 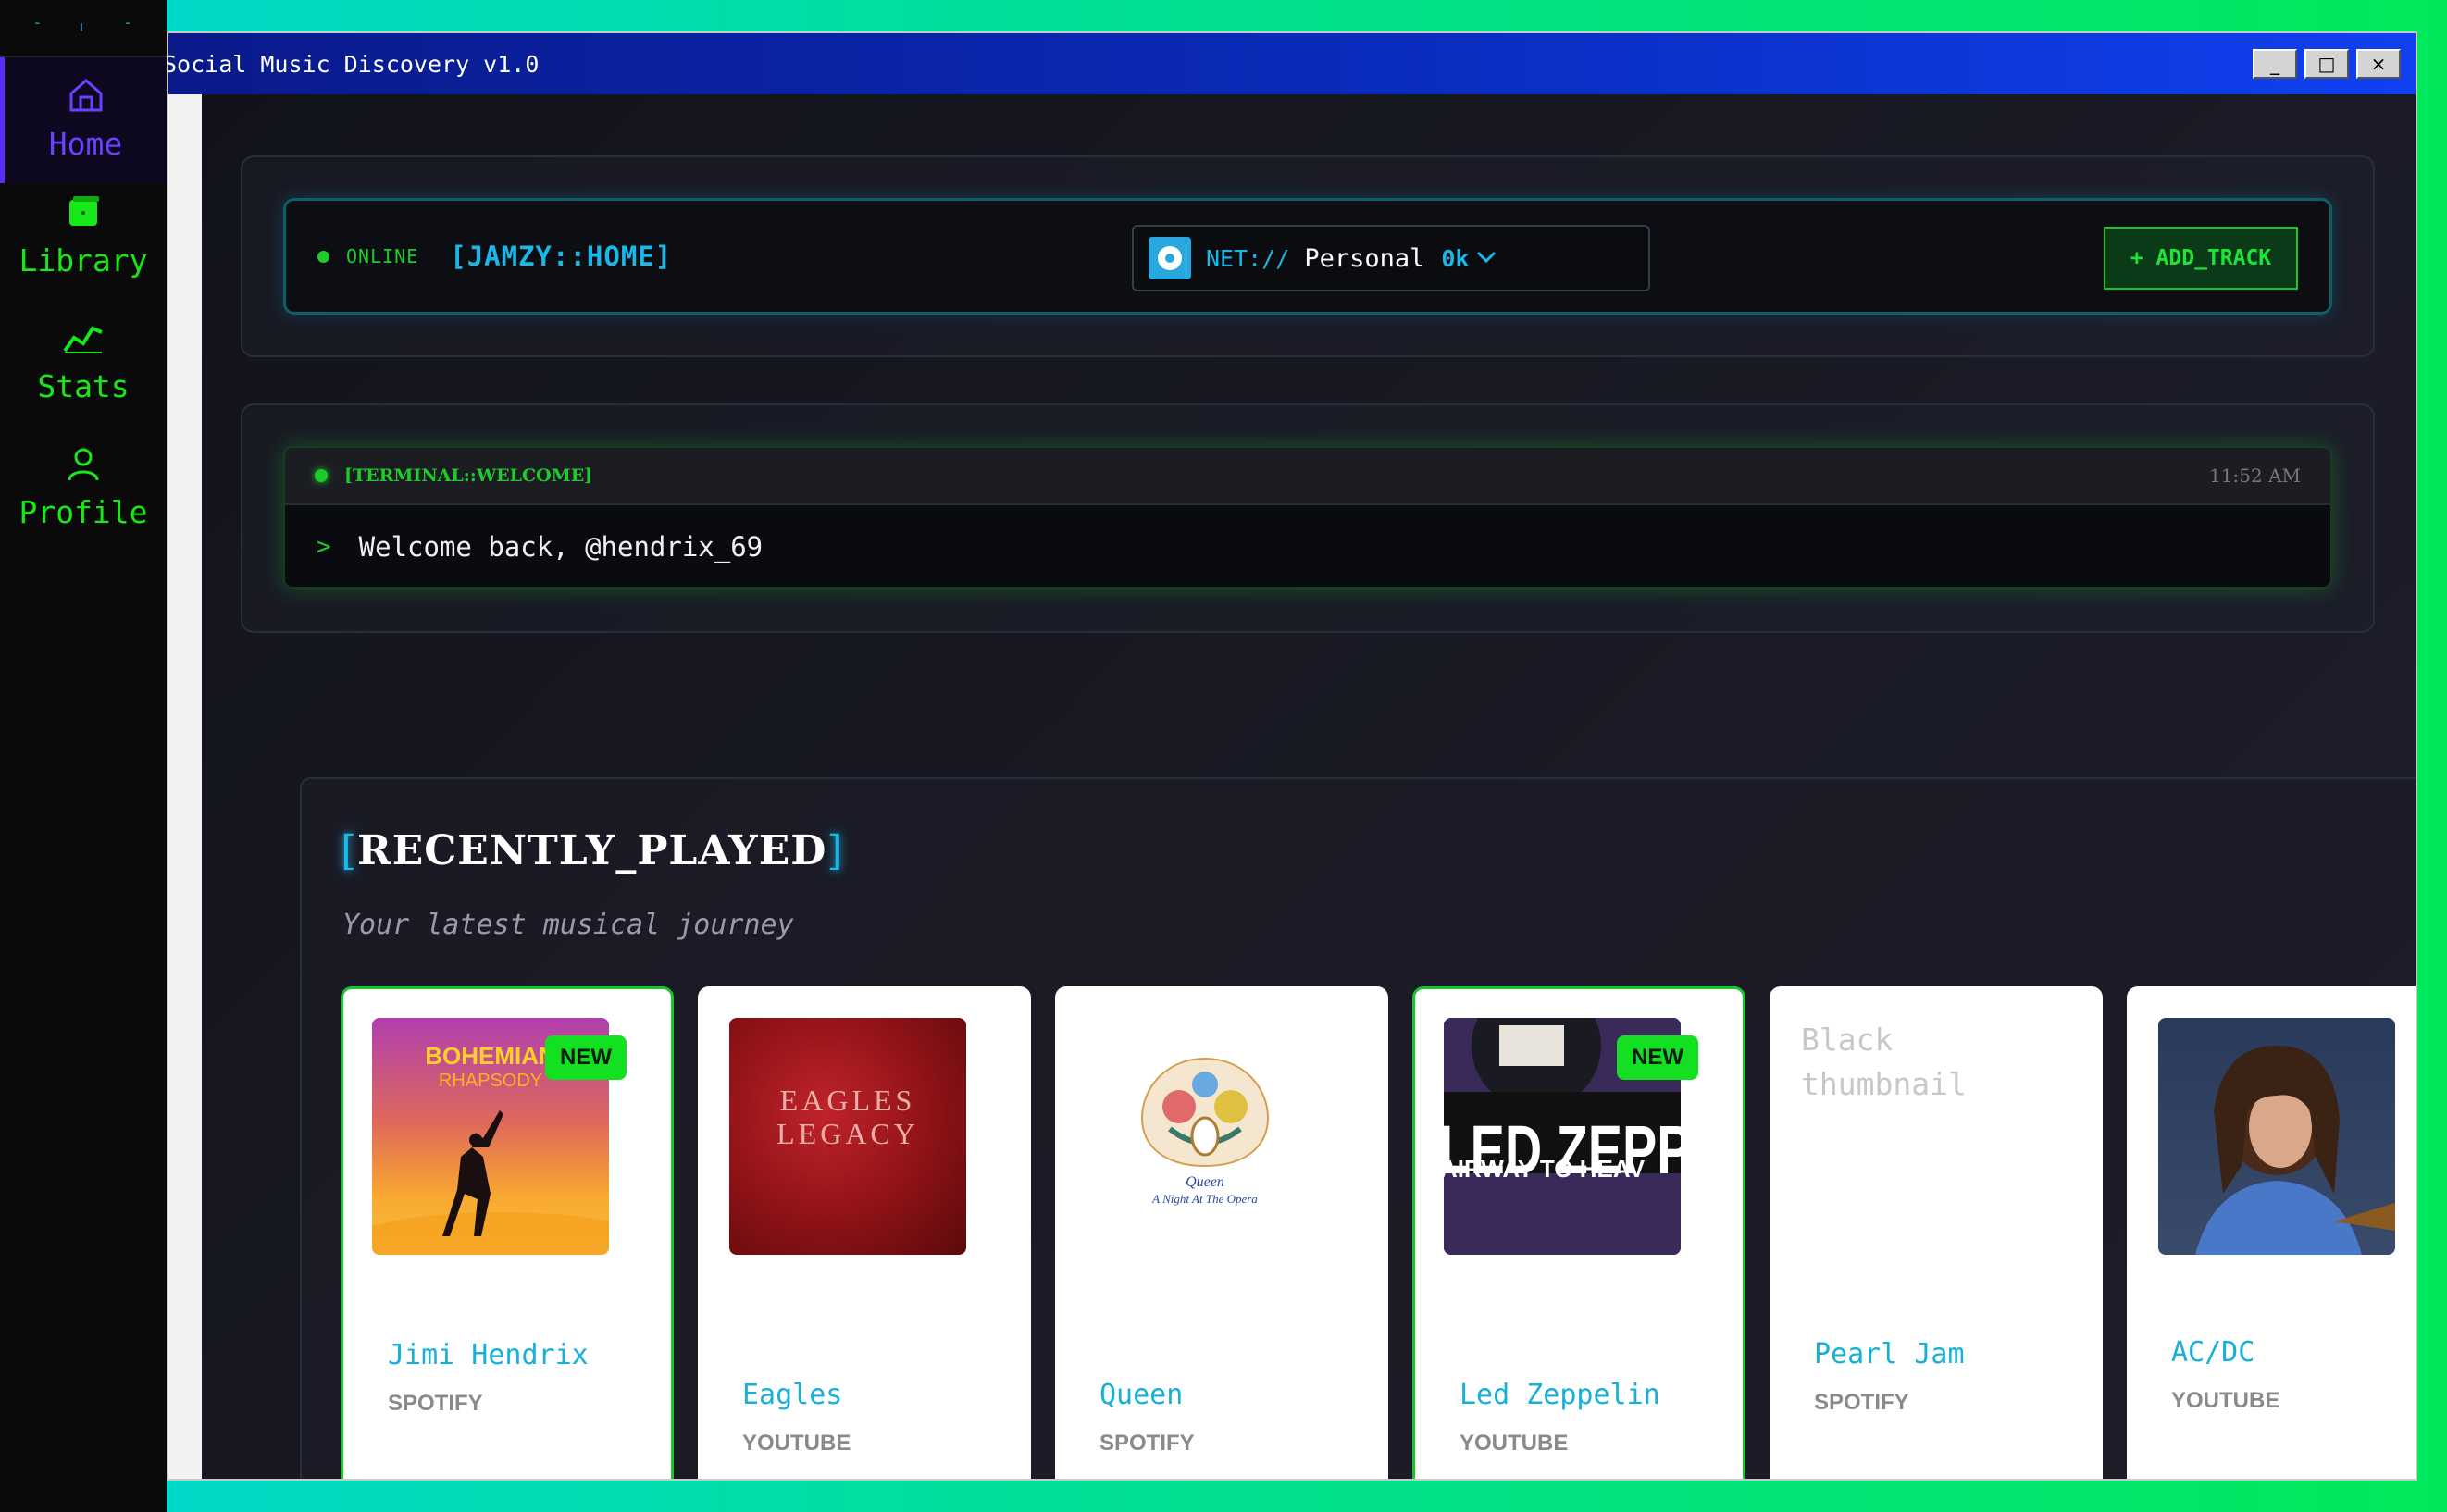 What do you see at coordinates (2378, 64) in the screenshot?
I see `close-button: ×` at bounding box center [2378, 64].